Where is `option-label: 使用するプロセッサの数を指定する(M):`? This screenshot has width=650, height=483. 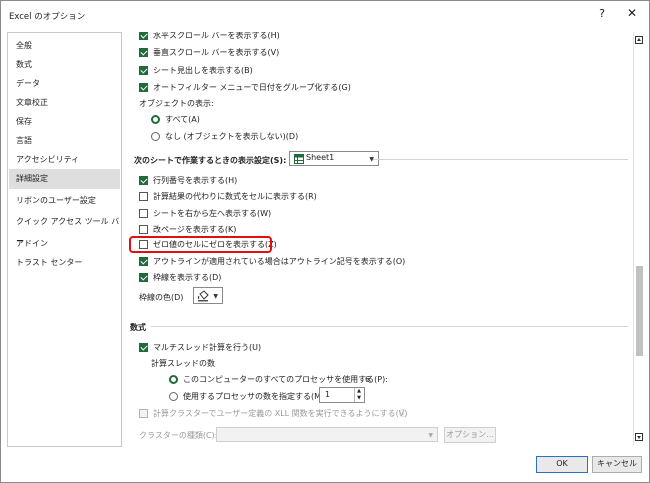 option-label: 使用するプロセッサの数を指定する(M): is located at coordinates (255, 396).